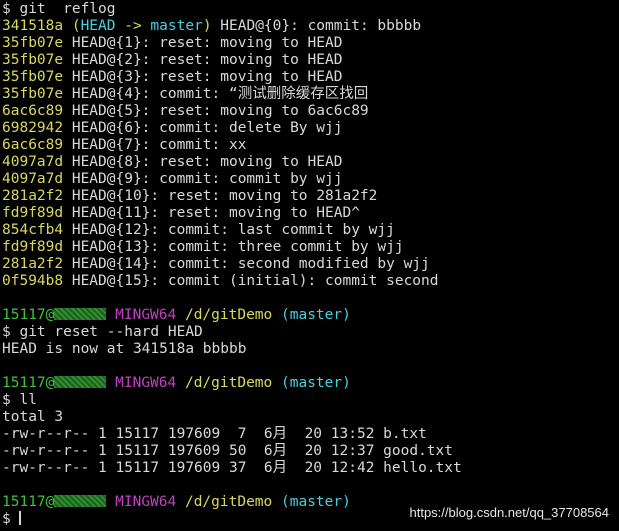  I want to click on reflog-text: HEAD@{12}: commit: last commit by wjj, so click(229, 230).